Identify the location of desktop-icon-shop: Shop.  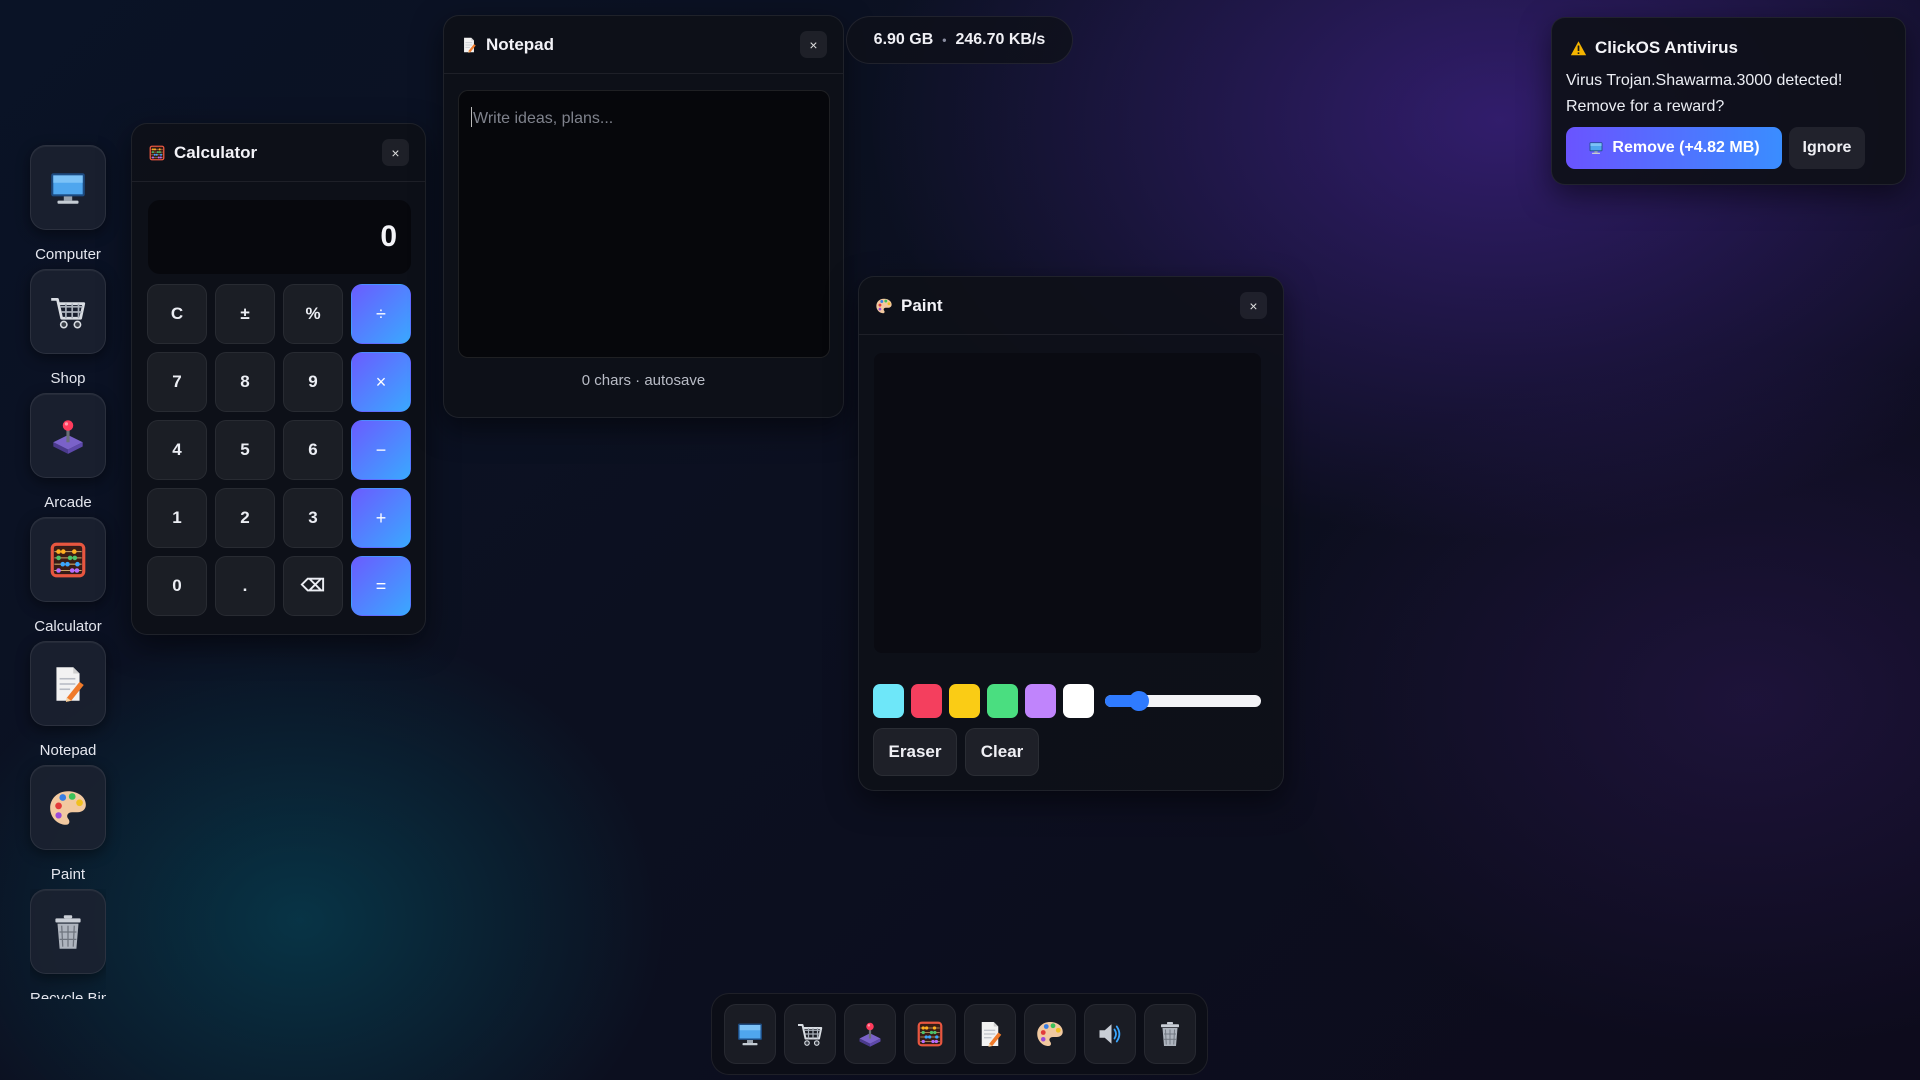
(68, 328).